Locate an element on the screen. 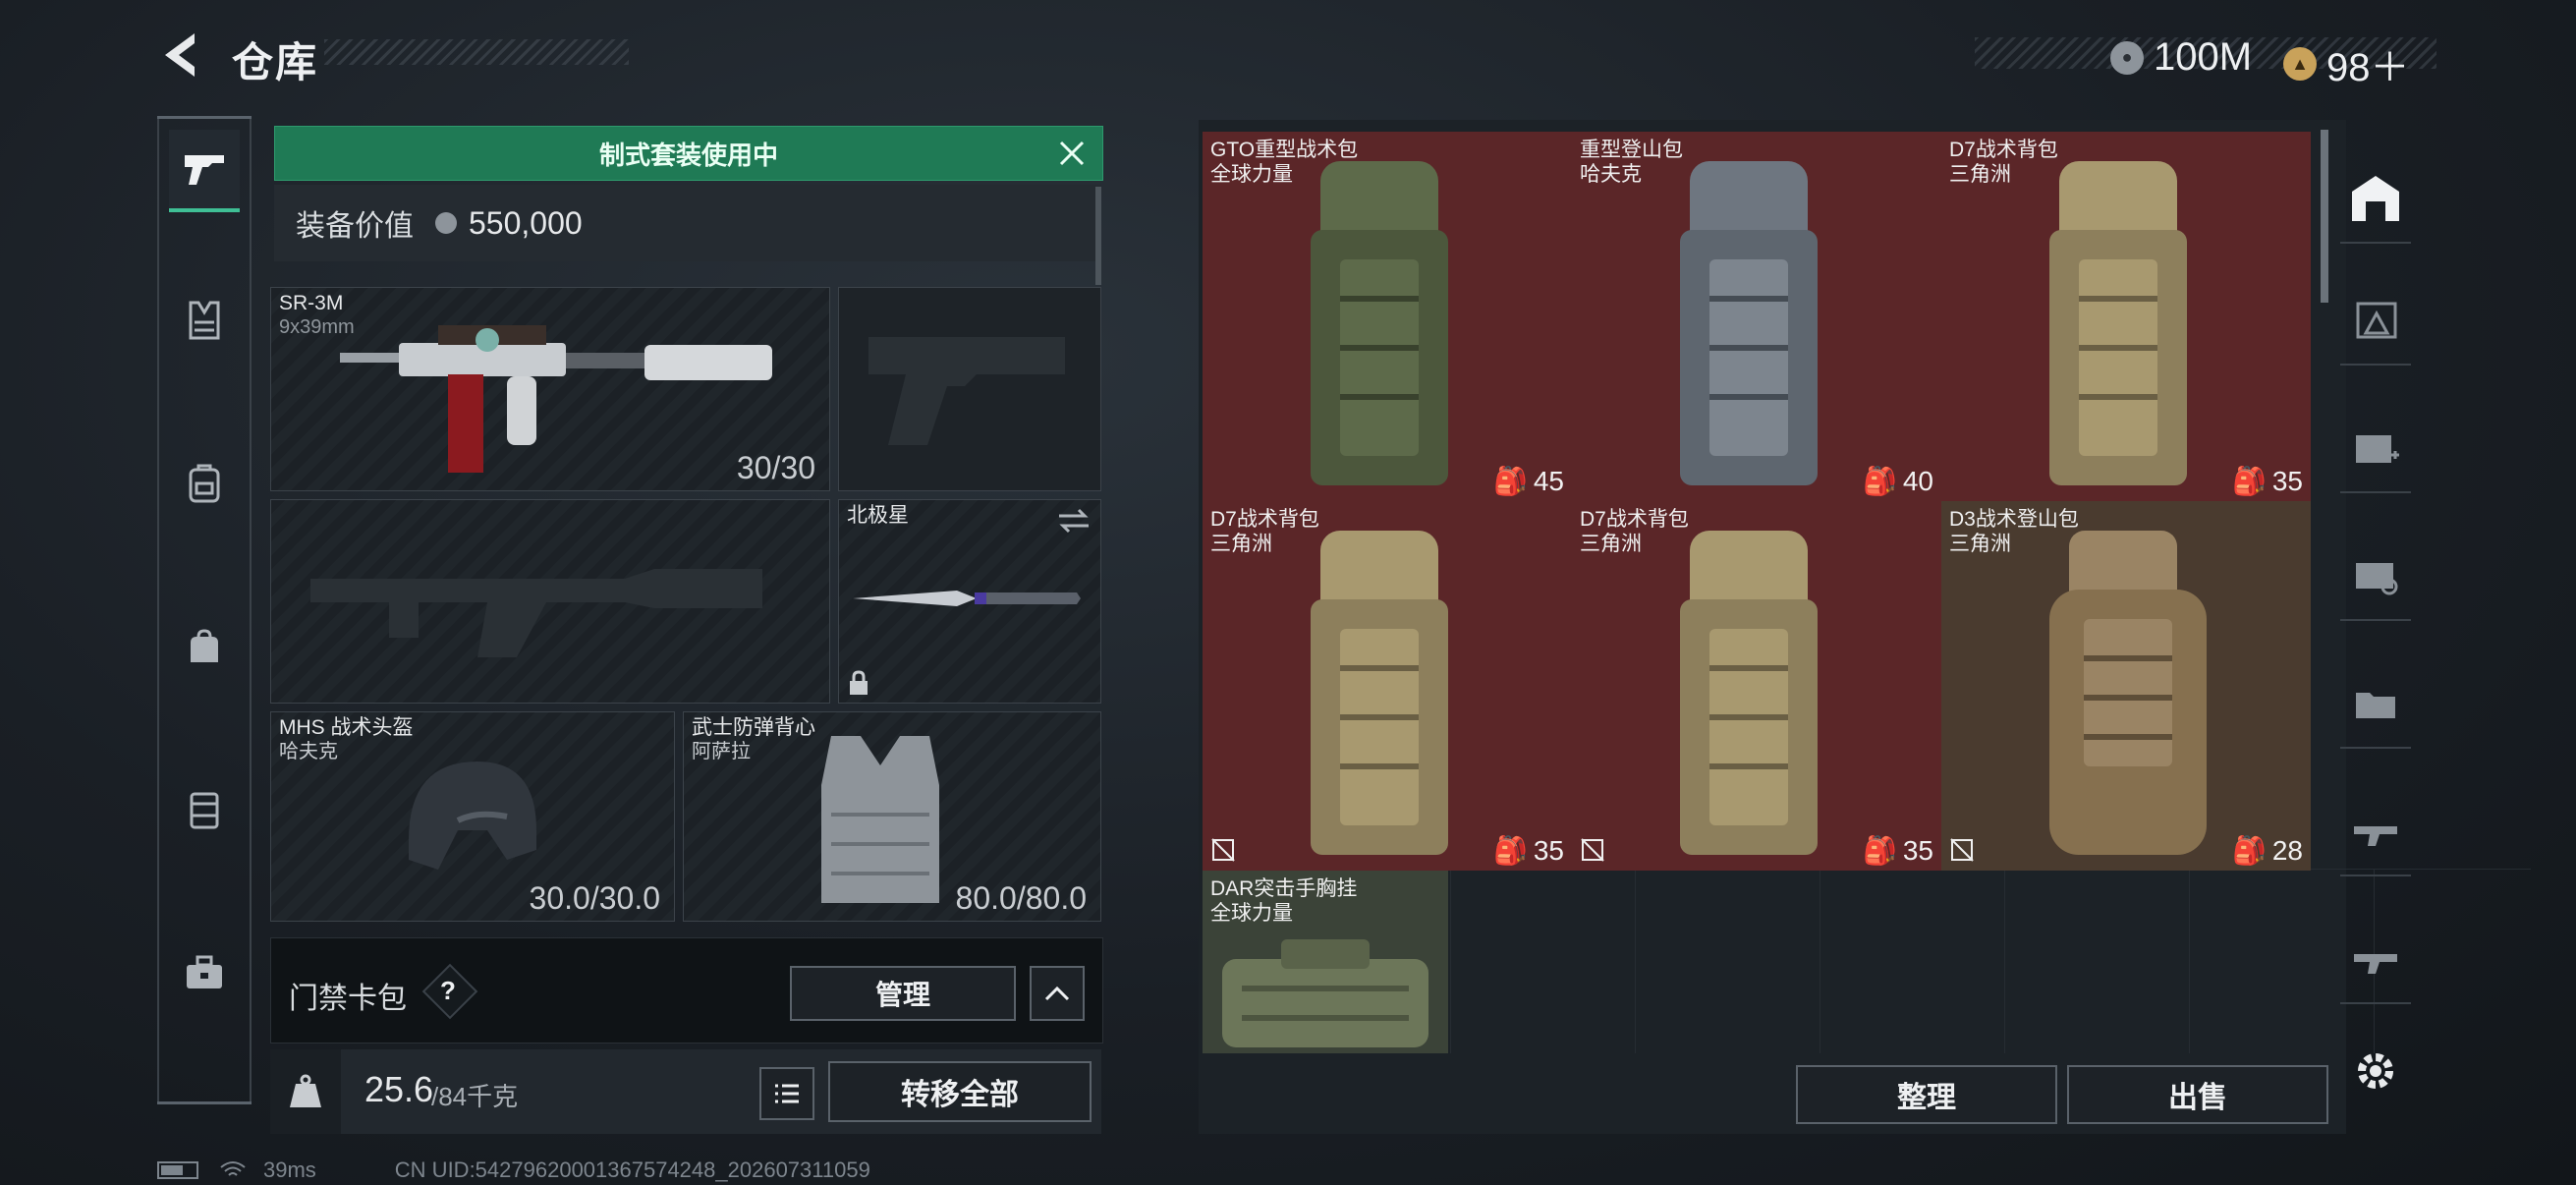 This screenshot has height=1185, width=2576. nav-backpack is located at coordinates (204, 484).